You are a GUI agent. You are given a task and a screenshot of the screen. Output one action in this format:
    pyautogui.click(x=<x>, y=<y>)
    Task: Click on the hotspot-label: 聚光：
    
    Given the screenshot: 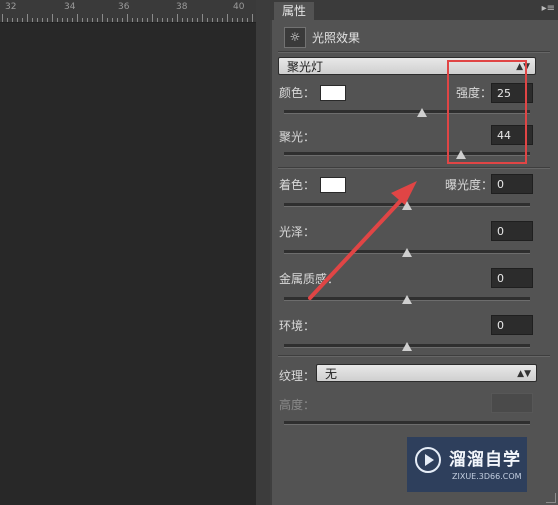 What is the action you would take?
    pyautogui.click(x=297, y=137)
    